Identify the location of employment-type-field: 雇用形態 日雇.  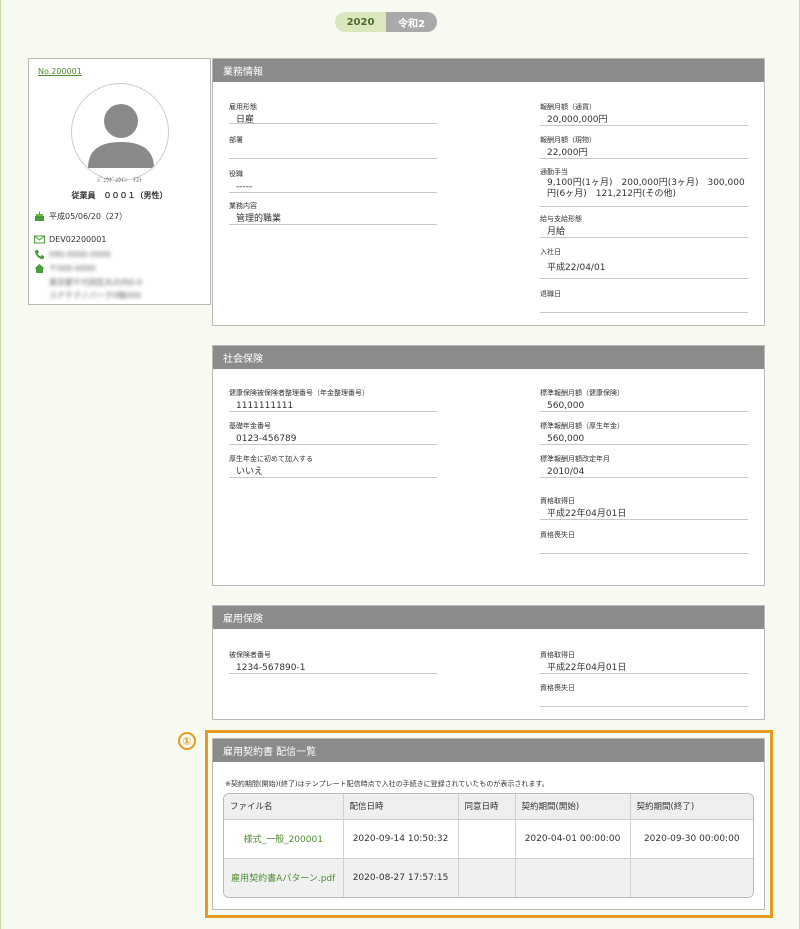
(333, 113).